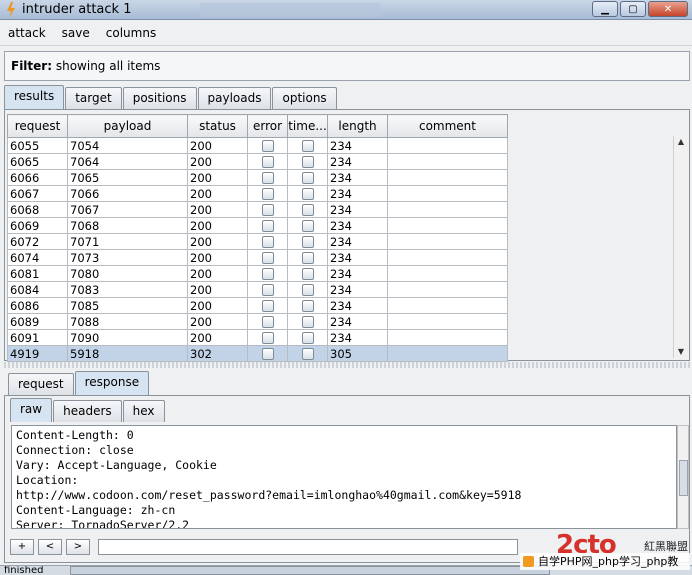 Image resolution: width=692 pixels, height=575 pixels. What do you see at coordinates (87, 411) in the screenshot?
I see `tab-headers: headers` at bounding box center [87, 411].